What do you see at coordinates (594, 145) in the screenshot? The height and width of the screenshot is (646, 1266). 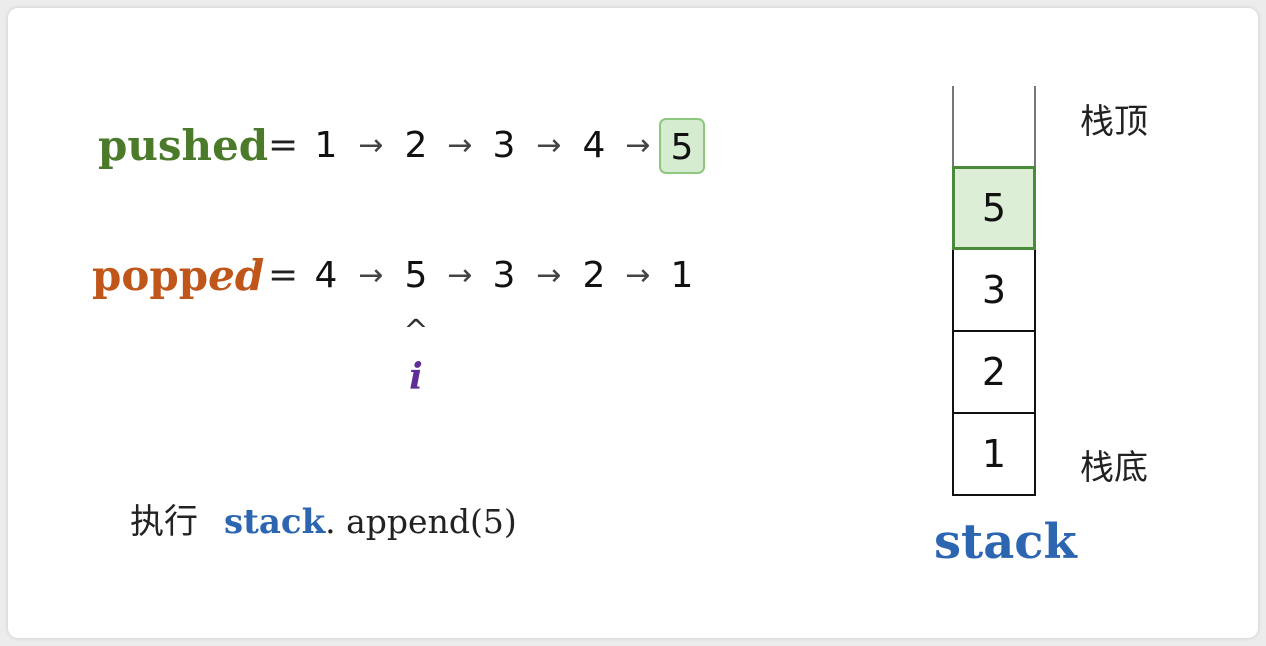 I see `pushed-value: 4` at bounding box center [594, 145].